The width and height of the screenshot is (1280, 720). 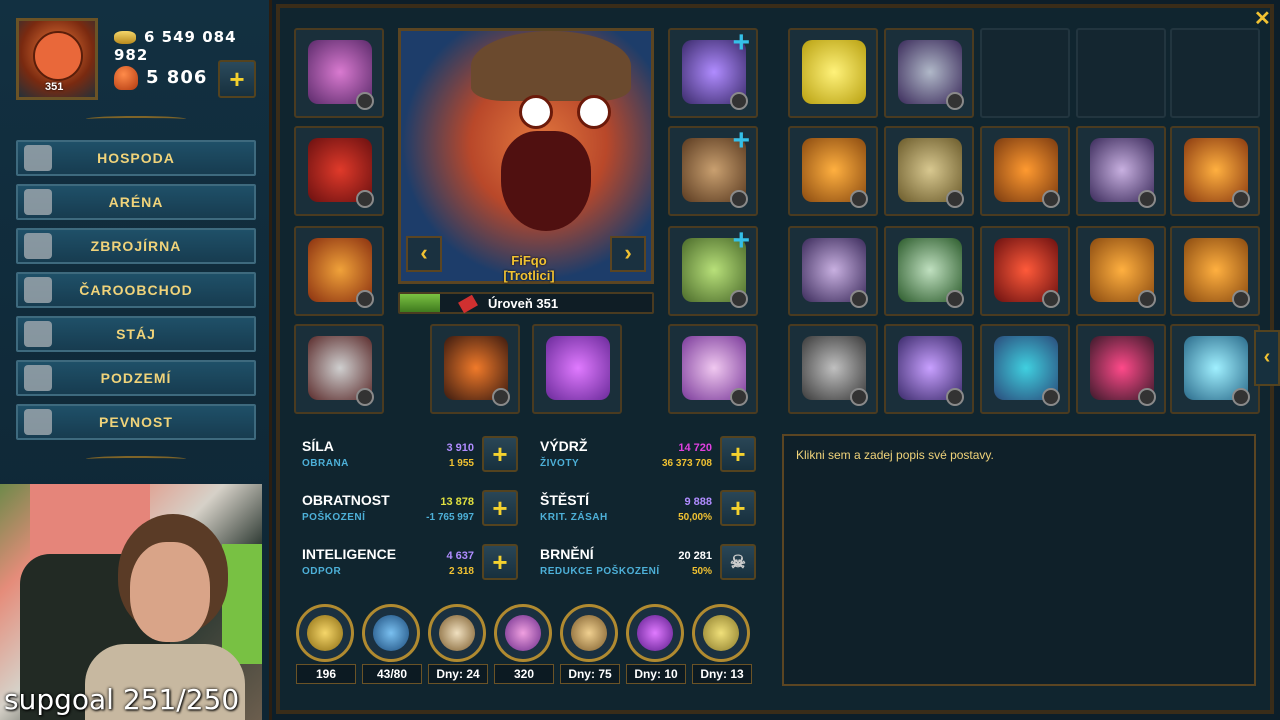 I want to click on menu-item-hospoda: HOSPODA, so click(x=136, y=158).